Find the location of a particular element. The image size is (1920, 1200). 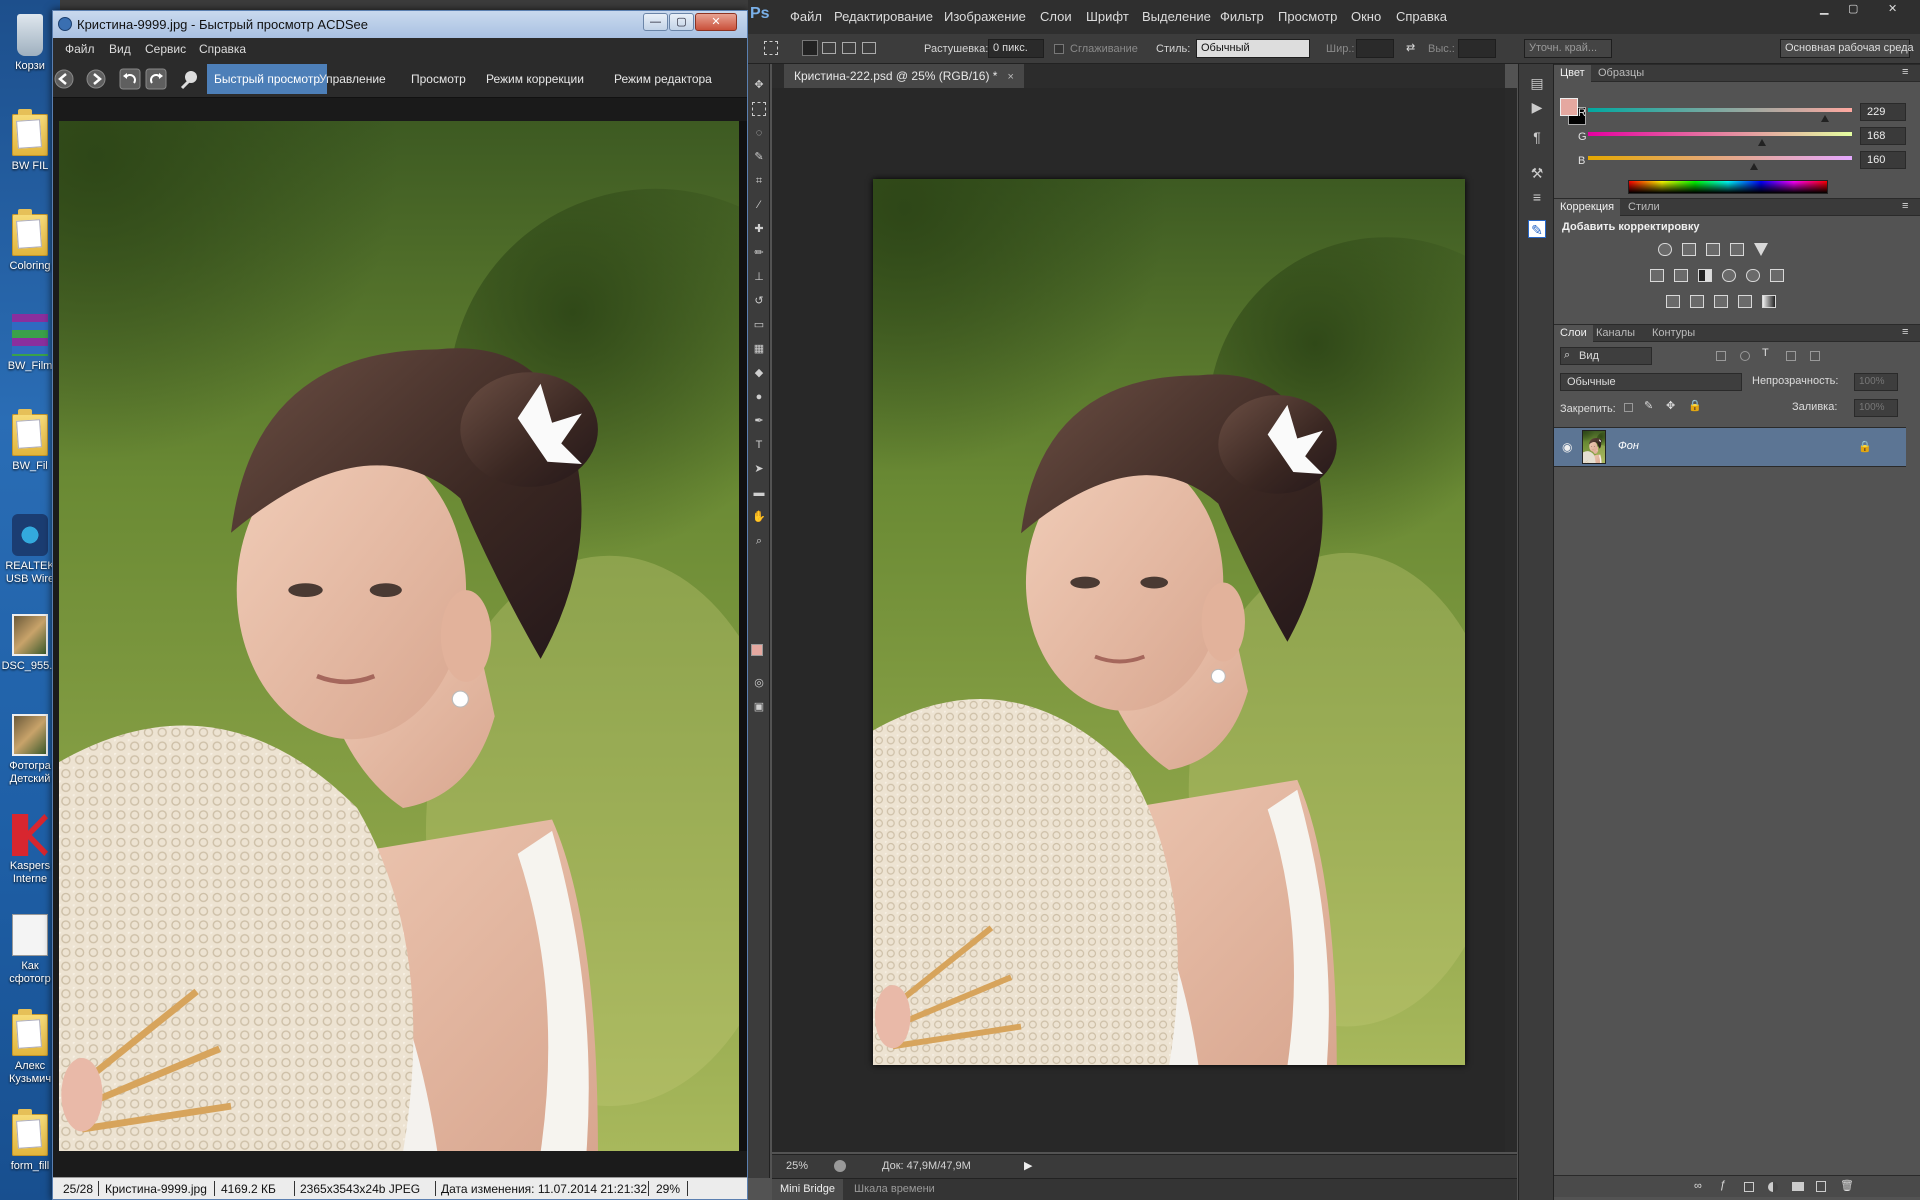

ps-menu-file: Файл is located at coordinates (806, 16).